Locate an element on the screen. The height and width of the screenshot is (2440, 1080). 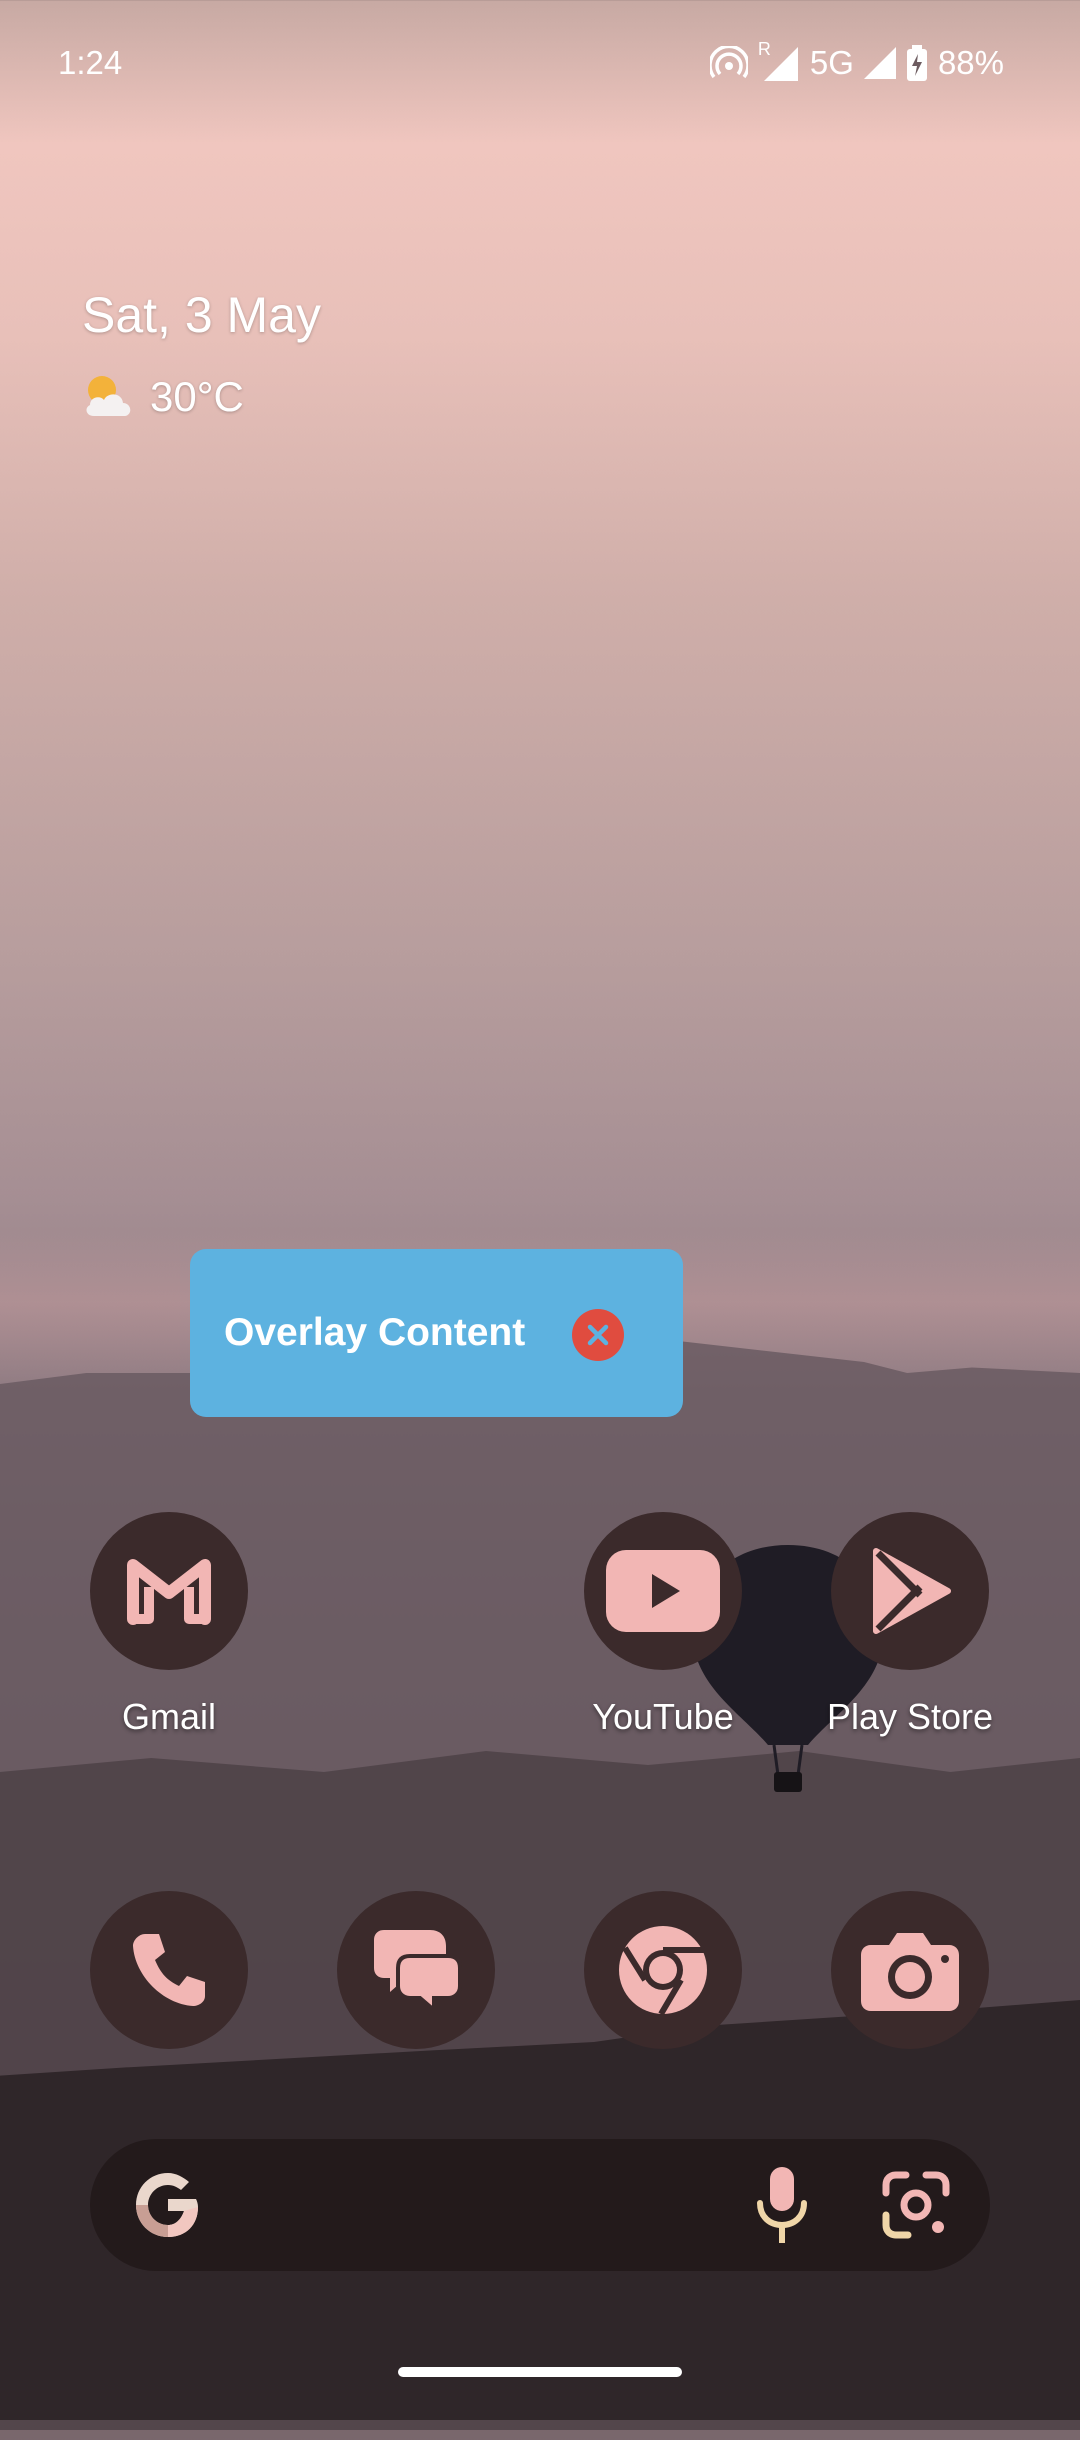
partly-cloudy-icon is located at coordinates (108, 396).